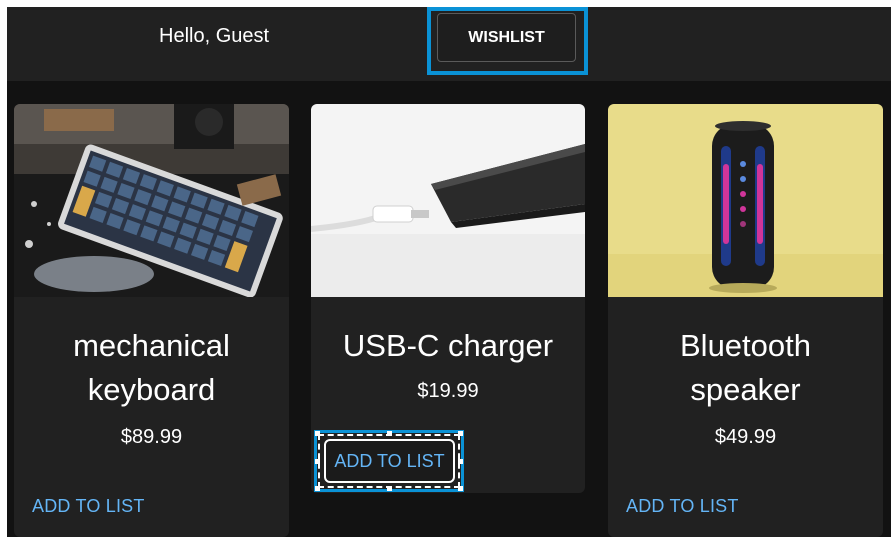 Image resolution: width=891 pixels, height=537 pixels. Describe the element at coordinates (448, 200) in the screenshot. I see `charger-image` at that location.